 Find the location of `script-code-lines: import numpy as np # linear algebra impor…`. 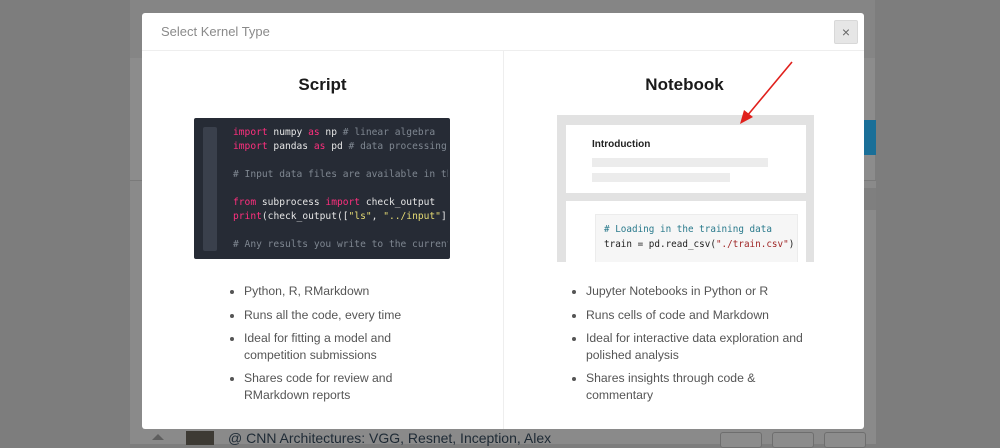

script-code-lines: import numpy as np # linear algebra impor… is located at coordinates (340, 189).